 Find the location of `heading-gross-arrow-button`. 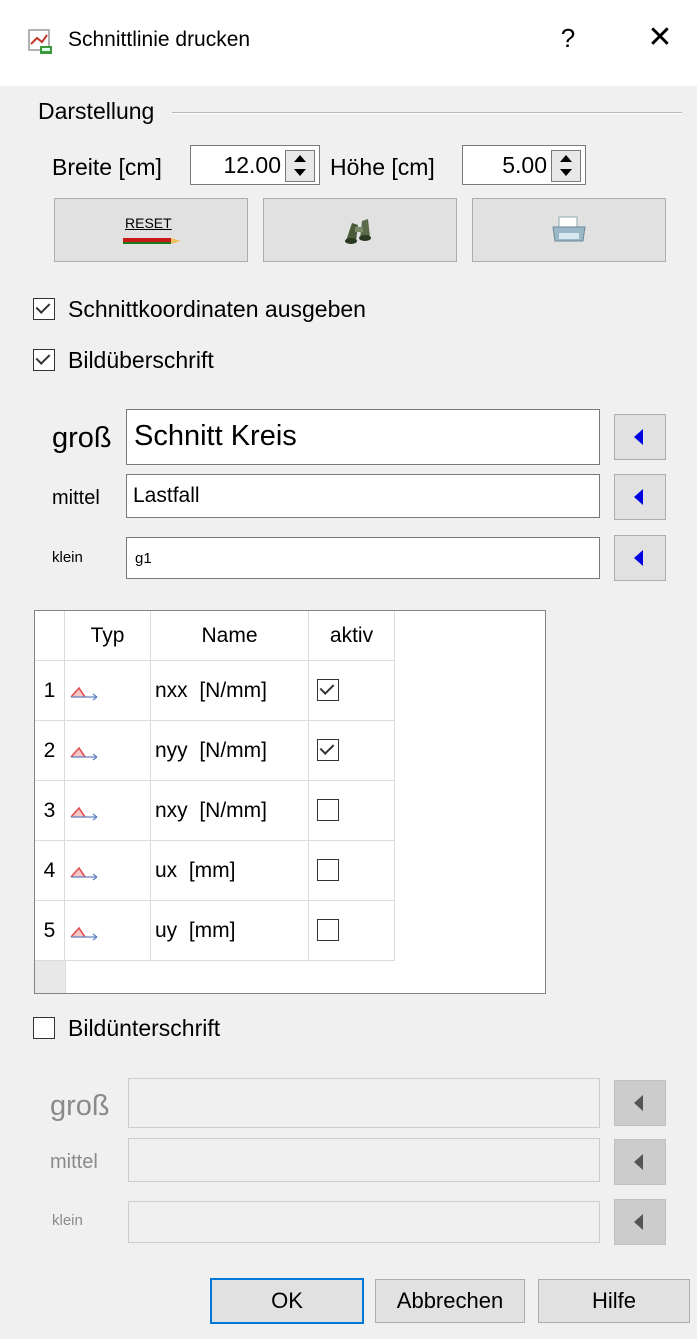

heading-gross-arrow-button is located at coordinates (640, 437).